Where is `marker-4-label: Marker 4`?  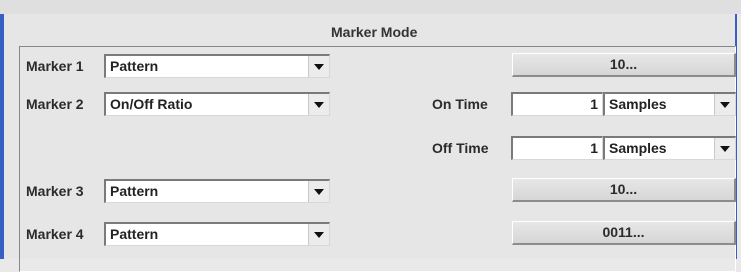
marker-4-label: Marker 4 is located at coordinates (55, 234).